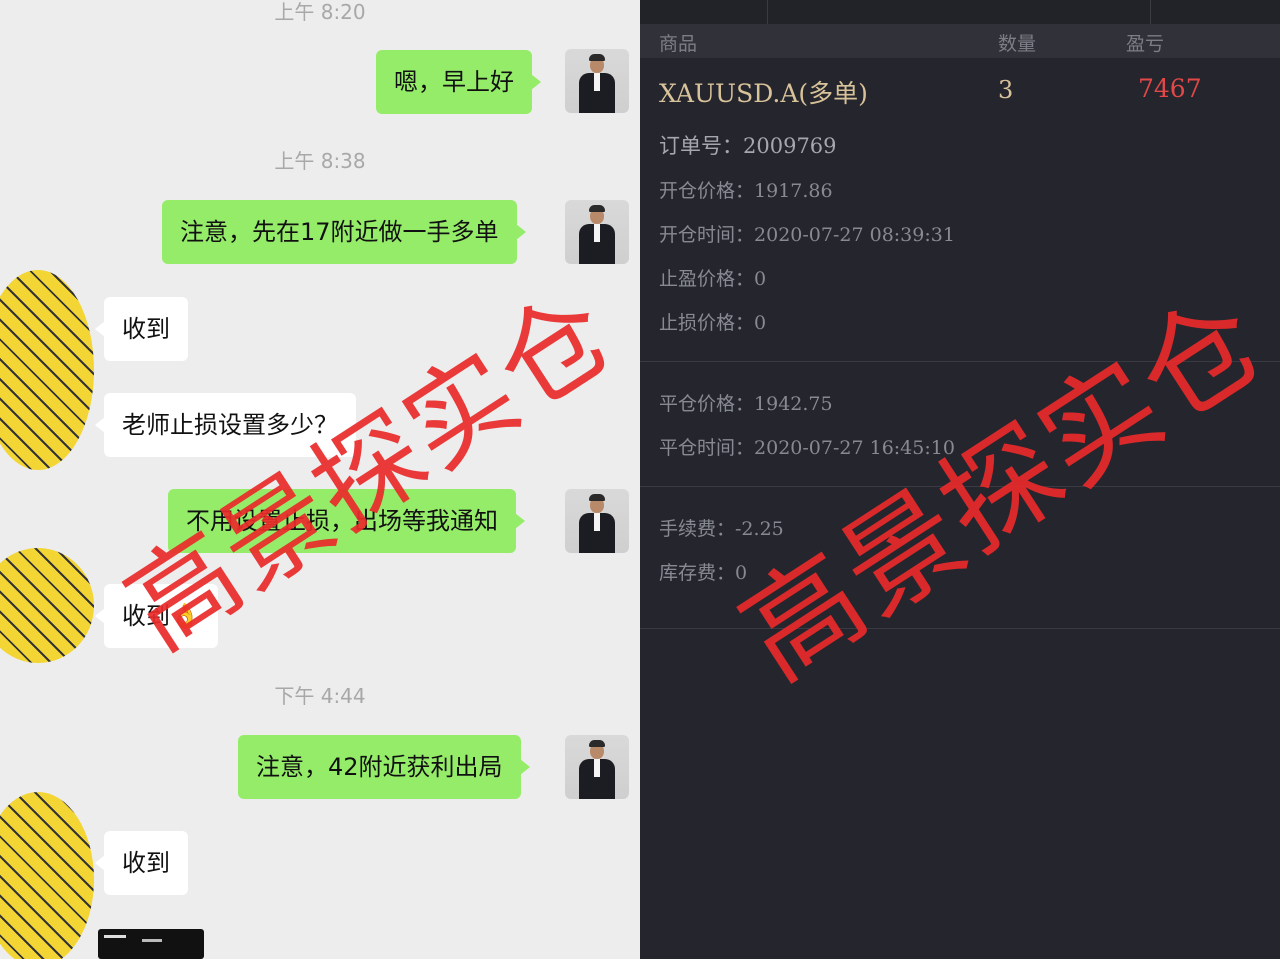 This screenshot has width=1280, height=959. Describe the element at coordinates (707, 448) in the screenshot. I see `close-time-label: 平仓时间：` at that location.